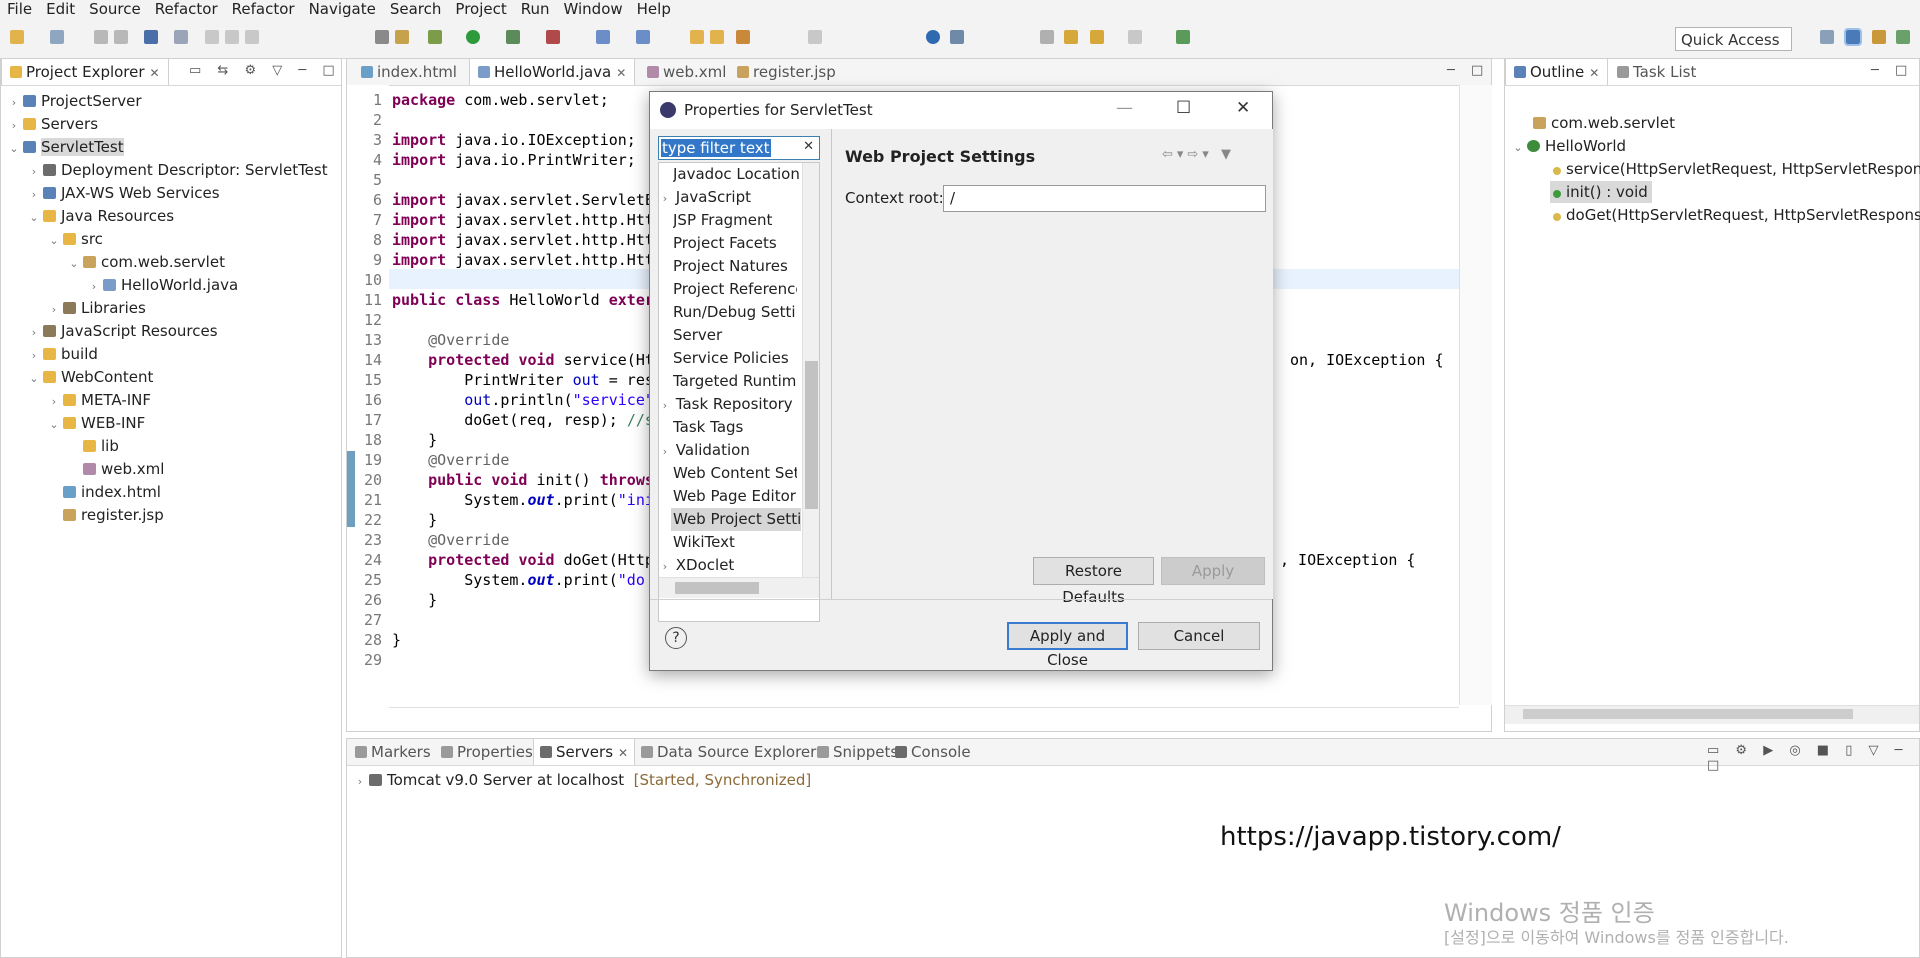  Describe the element at coordinates (75, 101) in the screenshot. I see `tree-item-projectserver: › ProjectServer` at that location.